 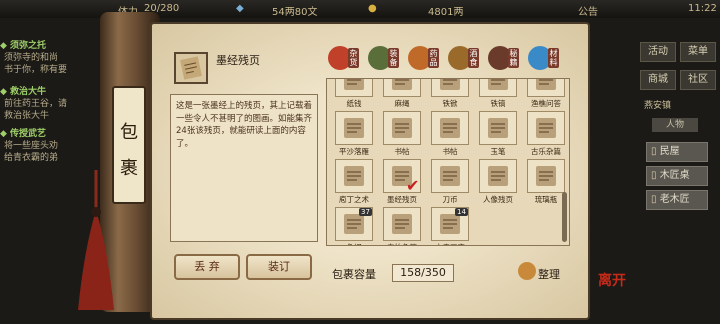 I want to click on quest-title: ◆ 须弥之托, so click(x=23, y=46).